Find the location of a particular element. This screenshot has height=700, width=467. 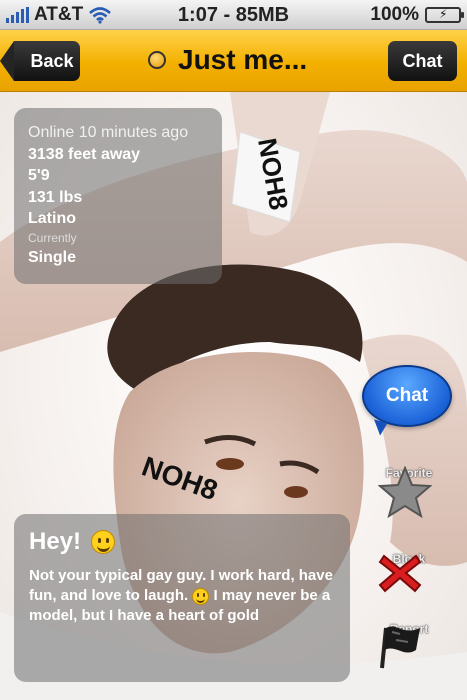

battery-percent: 100% is located at coordinates (394, 14).